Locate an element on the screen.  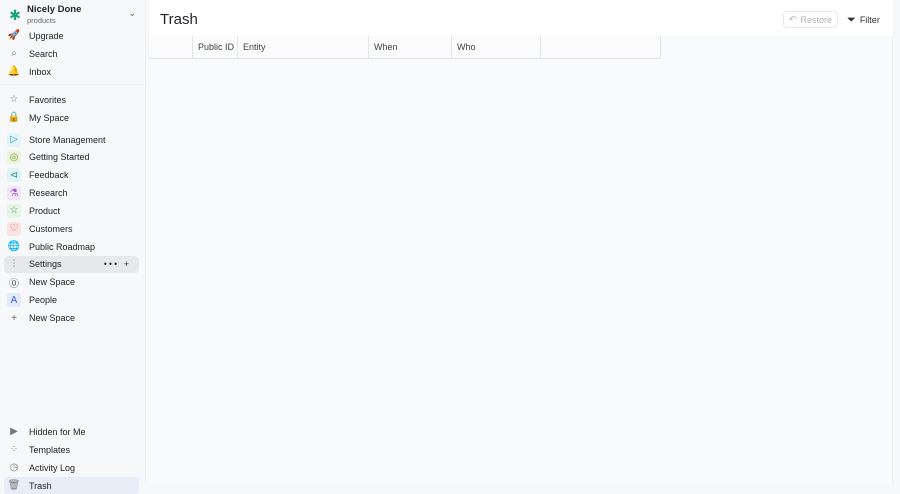
sidebar-item-customers: ♡ Customers is located at coordinates (71, 228).